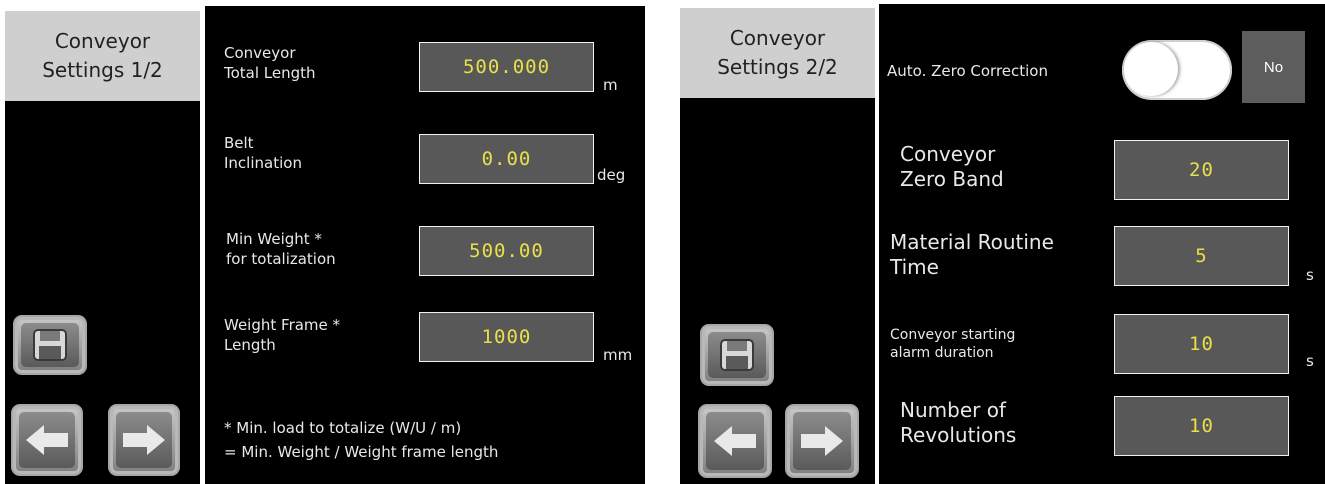 Image resolution: width=1325 pixels, height=484 pixels. I want to click on field-label: Belt Inclination, so click(263, 153).